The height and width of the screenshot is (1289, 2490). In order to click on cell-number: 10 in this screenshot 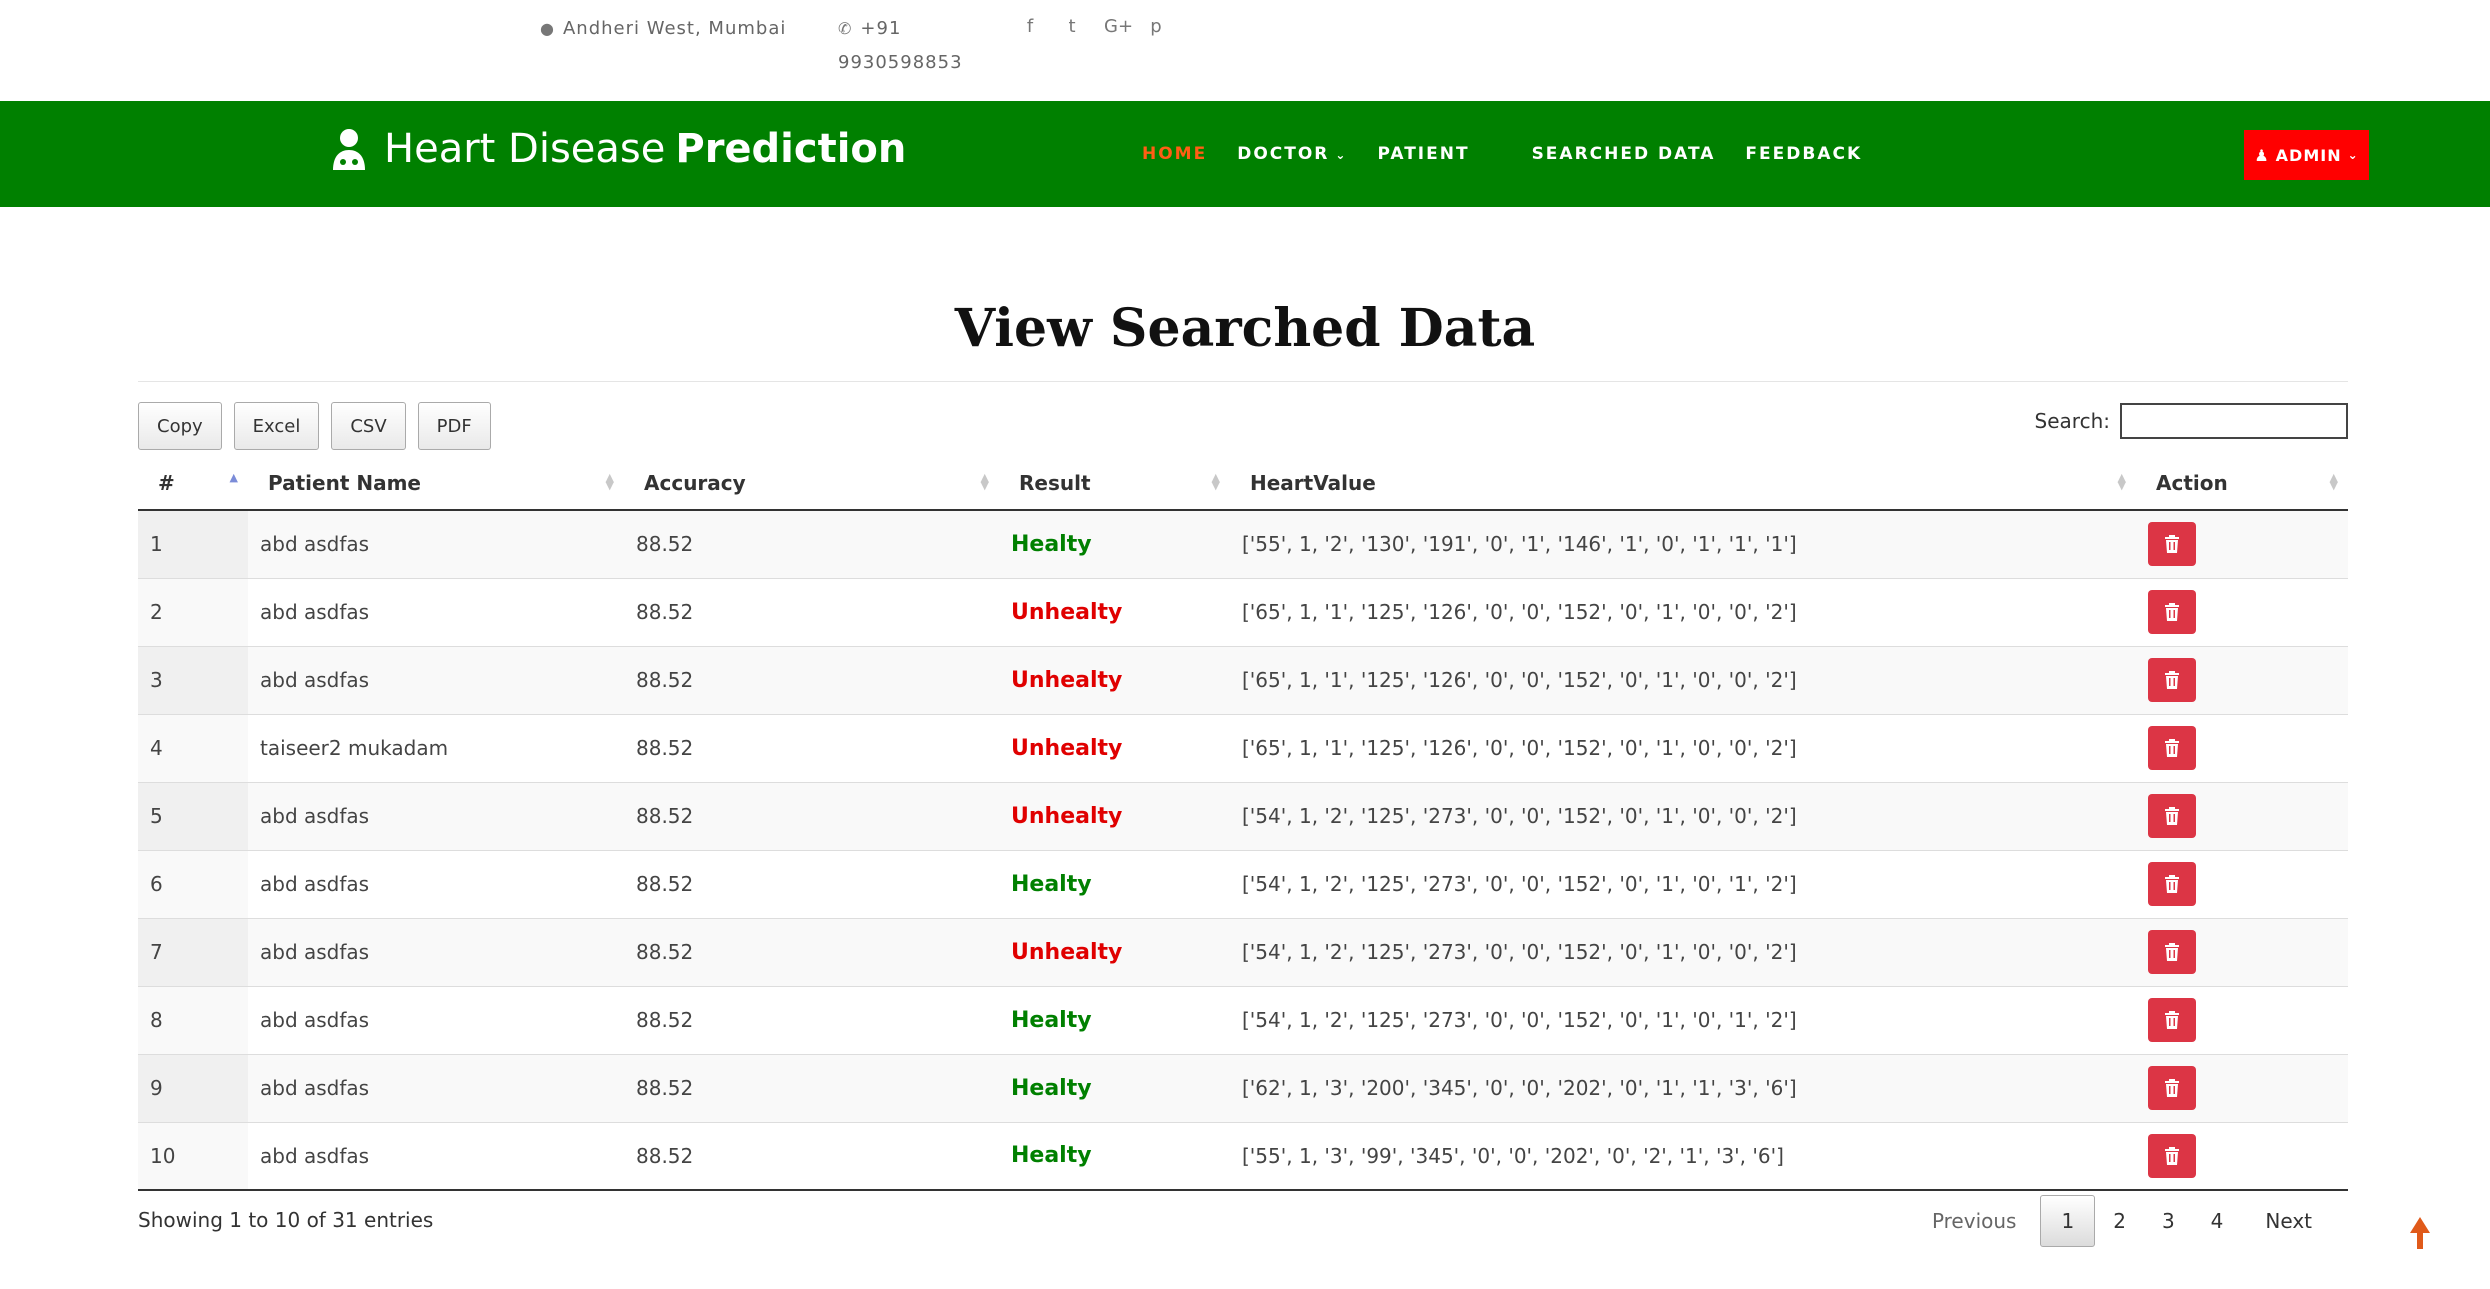, I will do `click(193, 1156)`.